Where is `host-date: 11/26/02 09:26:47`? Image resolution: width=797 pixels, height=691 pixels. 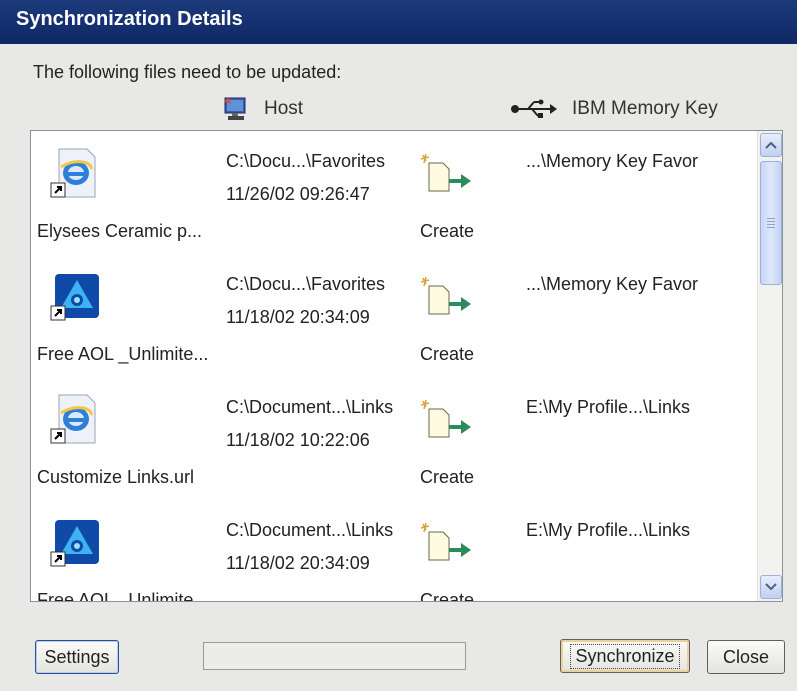
host-date: 11/26/02 09:26:47 is located at coordinates (298, 194).